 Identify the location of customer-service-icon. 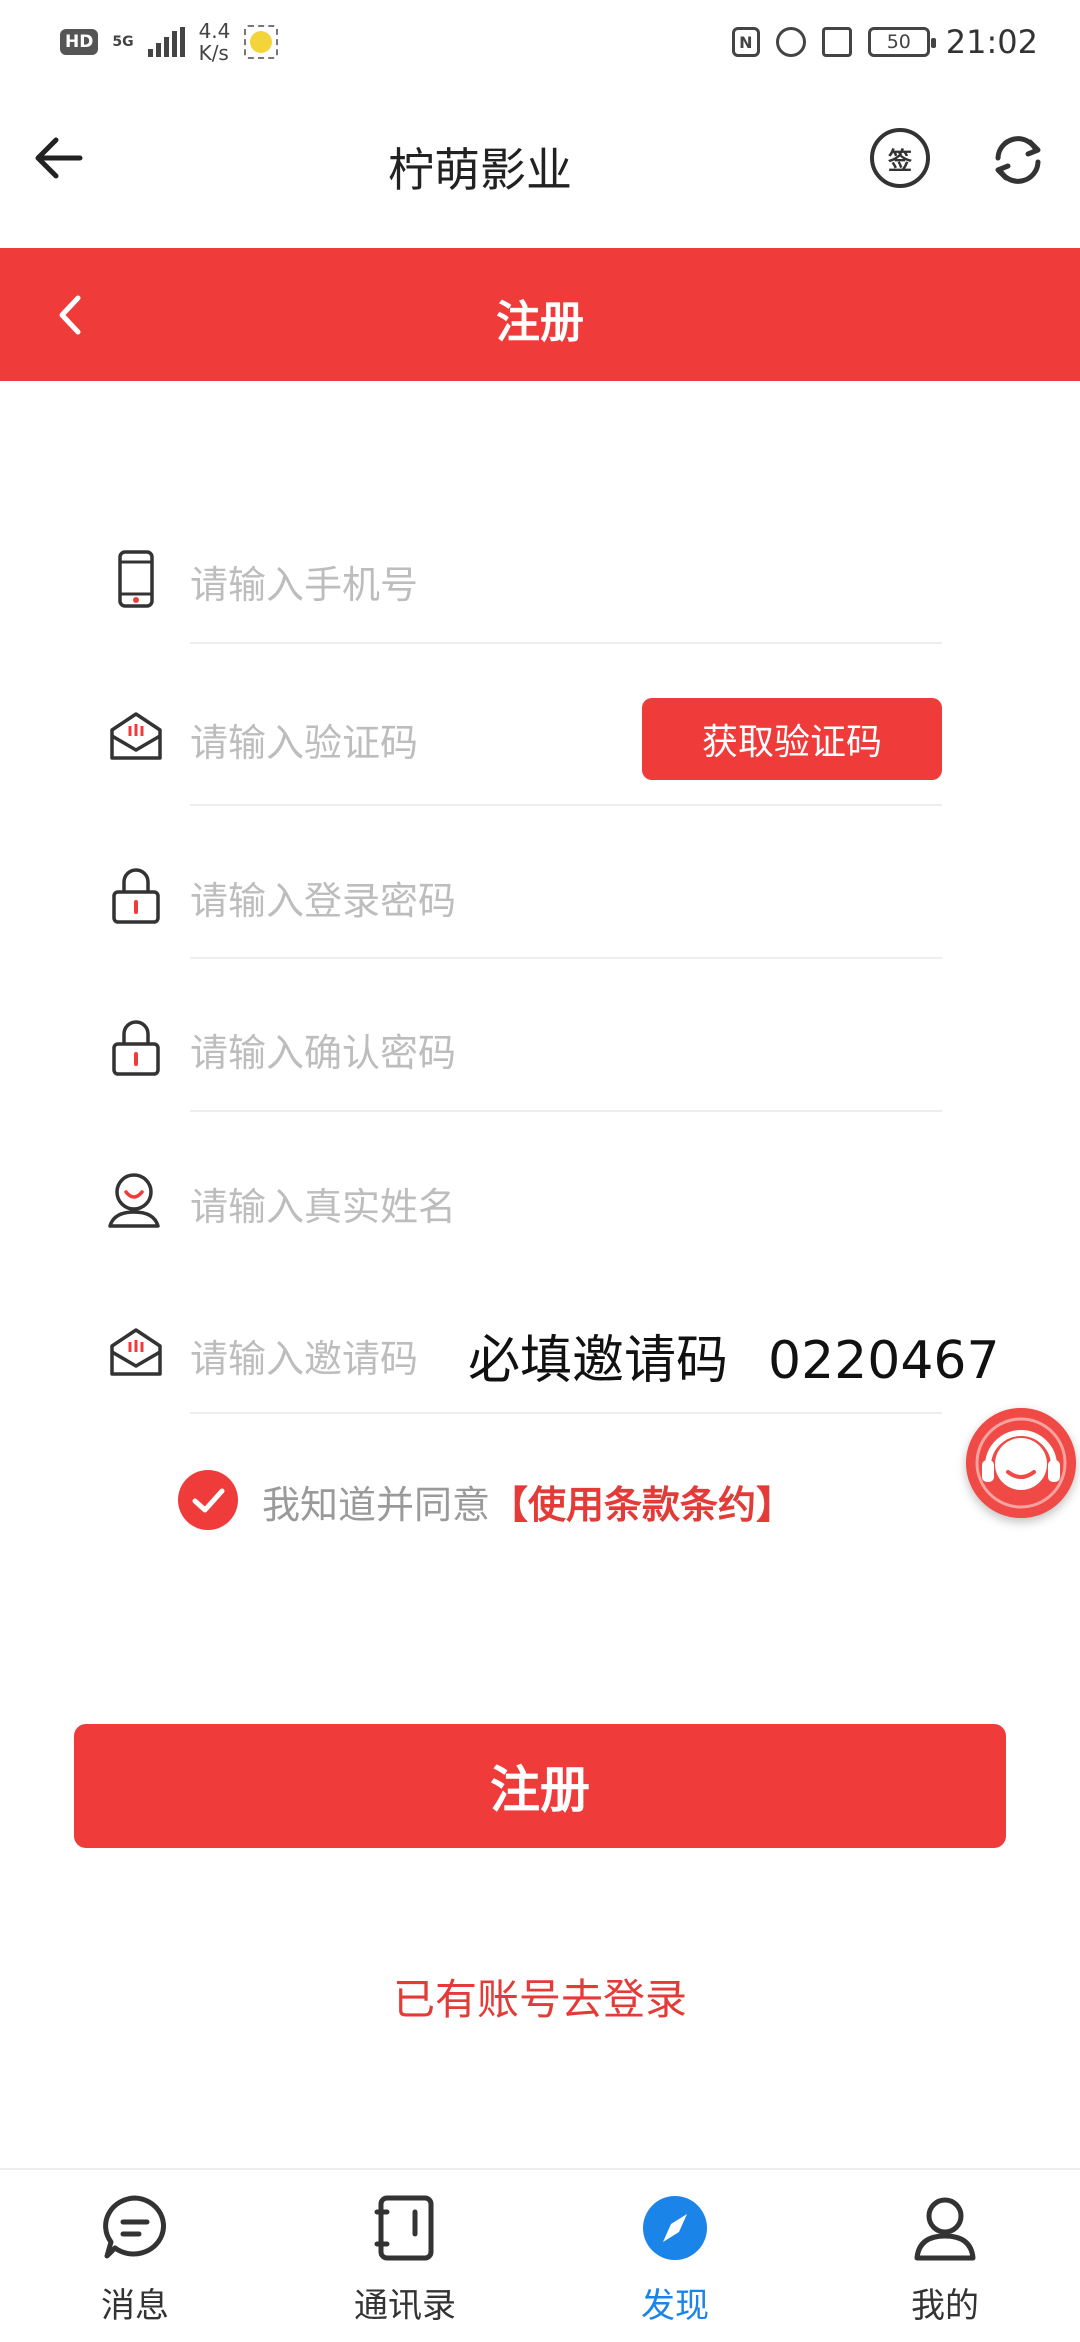
(1021, 1463).